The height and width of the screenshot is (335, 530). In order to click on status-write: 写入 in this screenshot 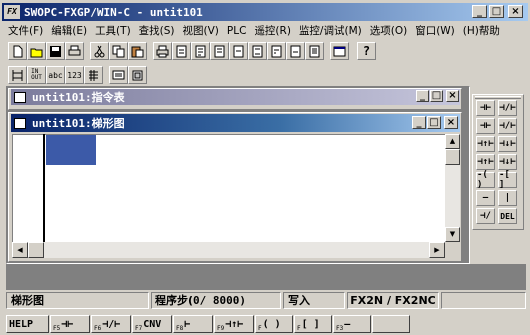, I will do `click(314, 300)`.